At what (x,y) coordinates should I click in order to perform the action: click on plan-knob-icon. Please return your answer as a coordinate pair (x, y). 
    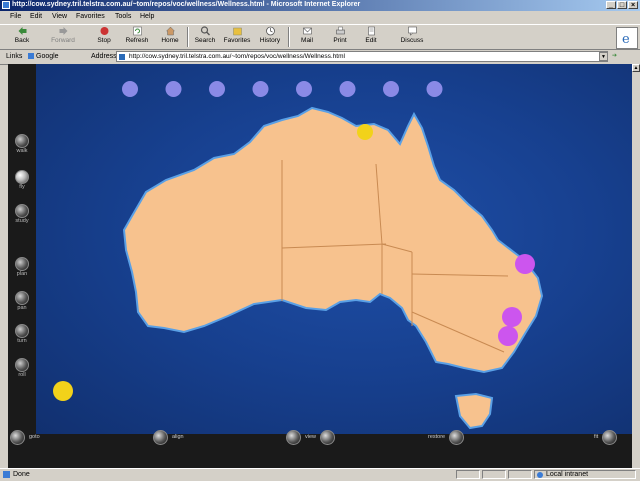
    Looking at the image, I should click on (22, 264).